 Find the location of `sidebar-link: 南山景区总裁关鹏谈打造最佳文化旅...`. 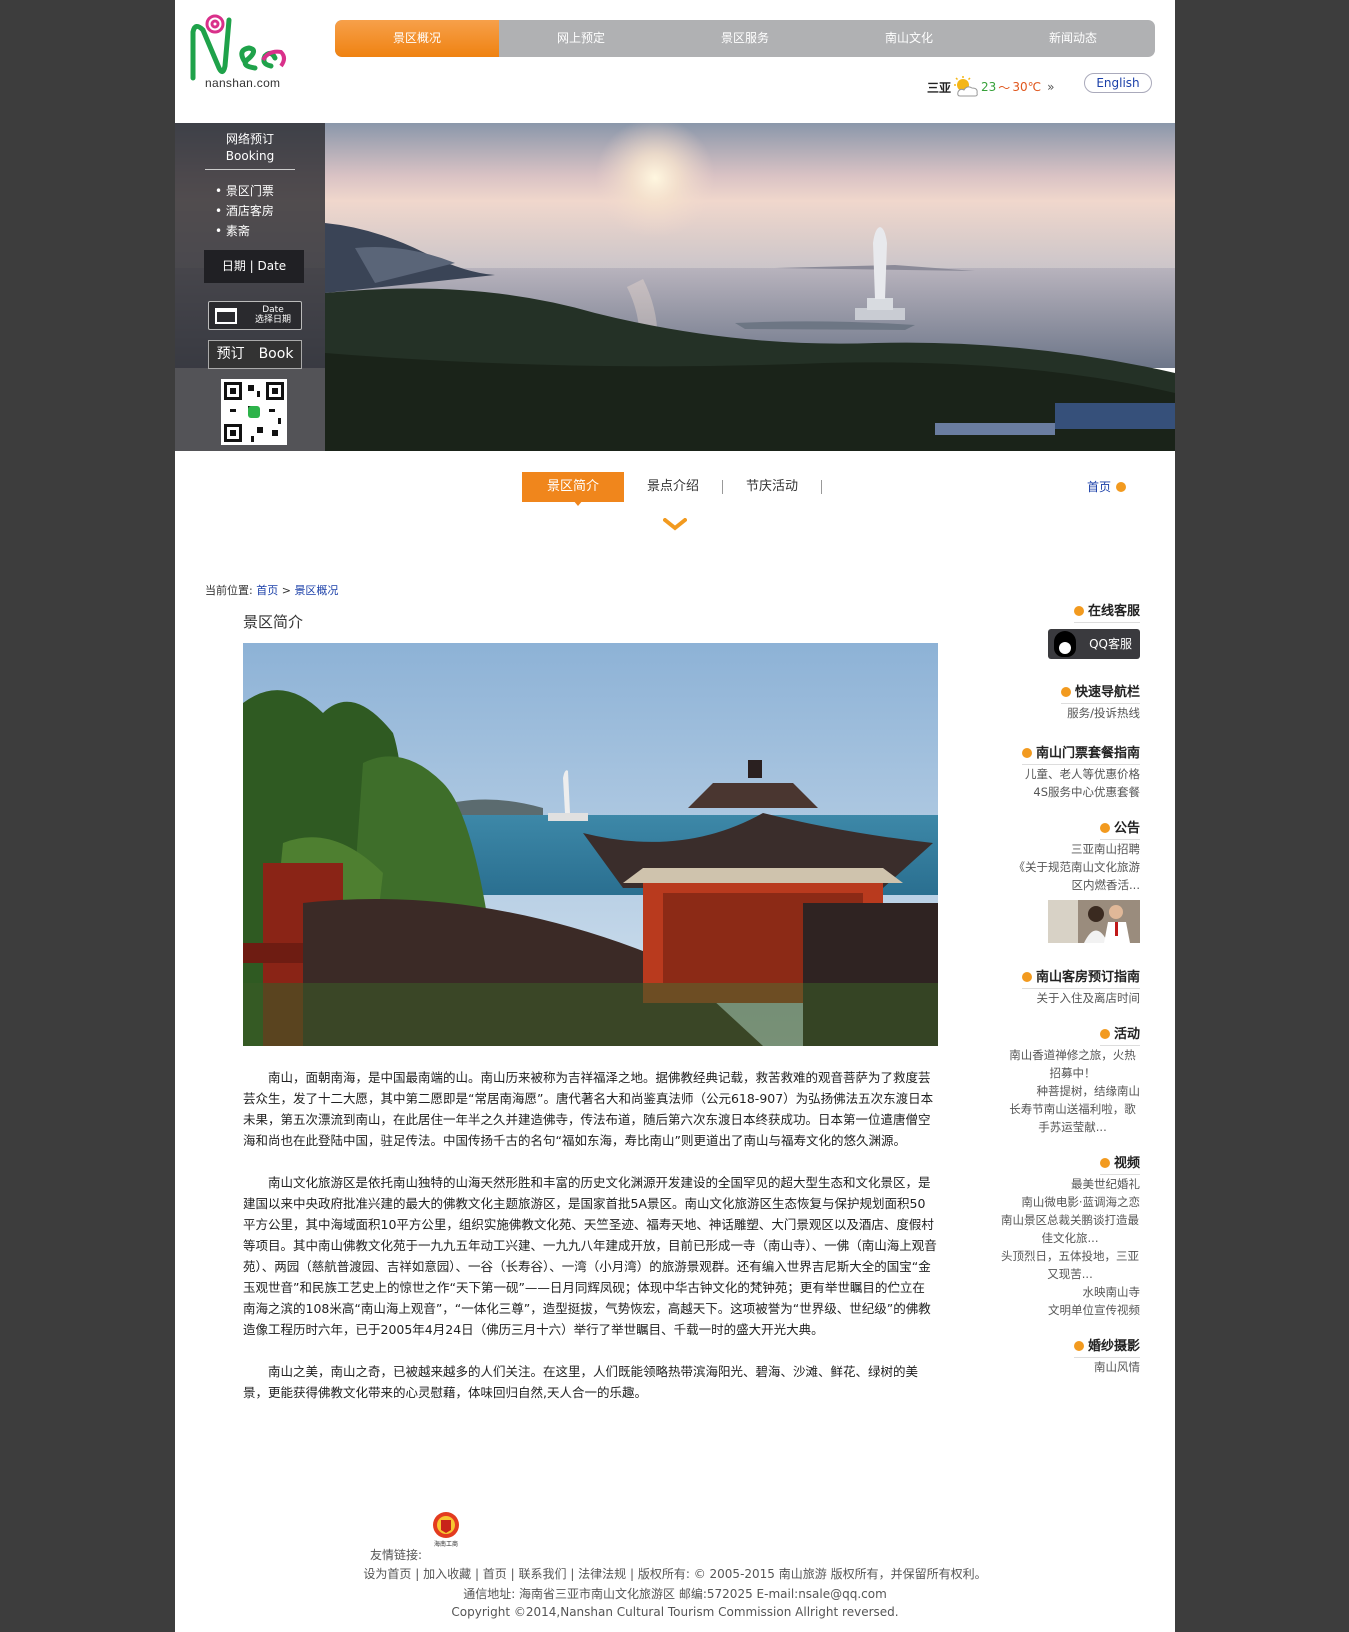

sidebar-link: 南山景区总裁关鹏谈打造最佳文化旅... is located at coordinates (1070, 1229).